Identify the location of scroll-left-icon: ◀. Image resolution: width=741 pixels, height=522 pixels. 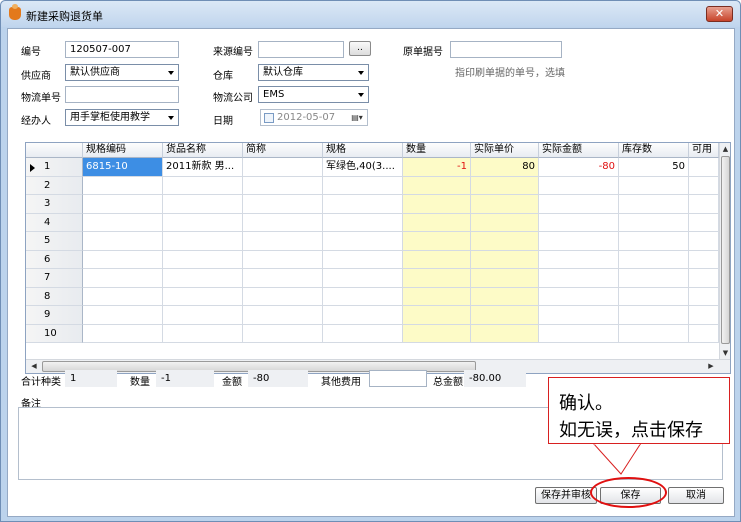
(34, 366).